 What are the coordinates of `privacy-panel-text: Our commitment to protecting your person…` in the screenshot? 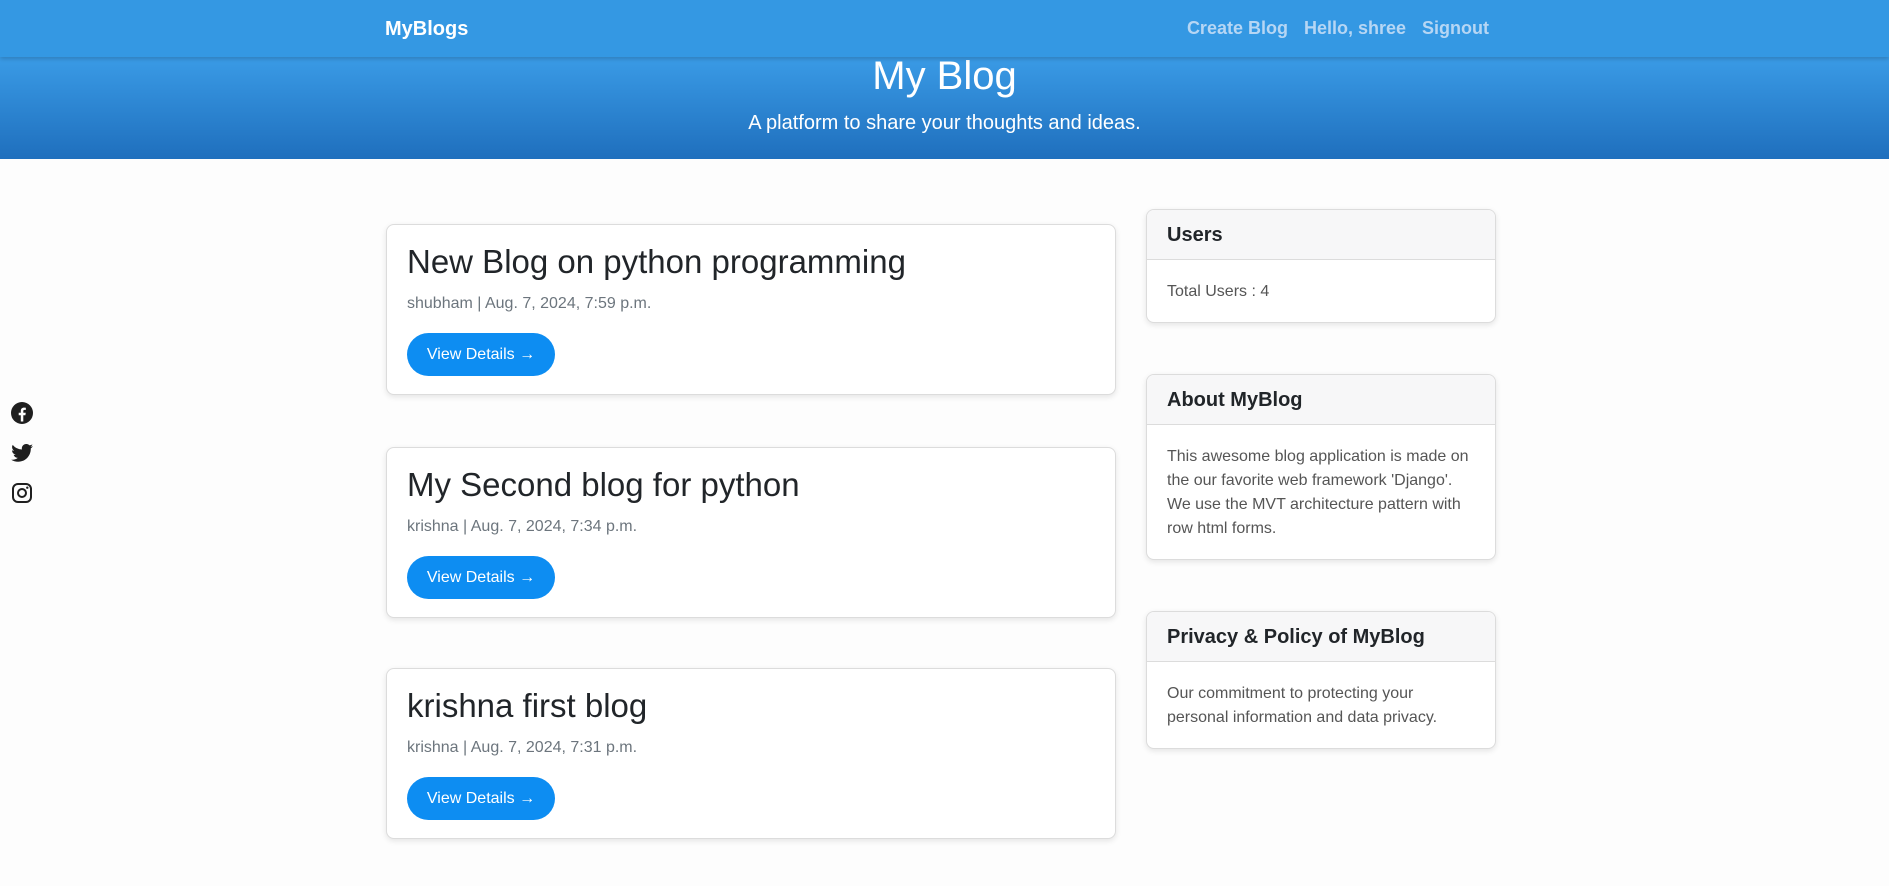 It's located at (1302, 705).